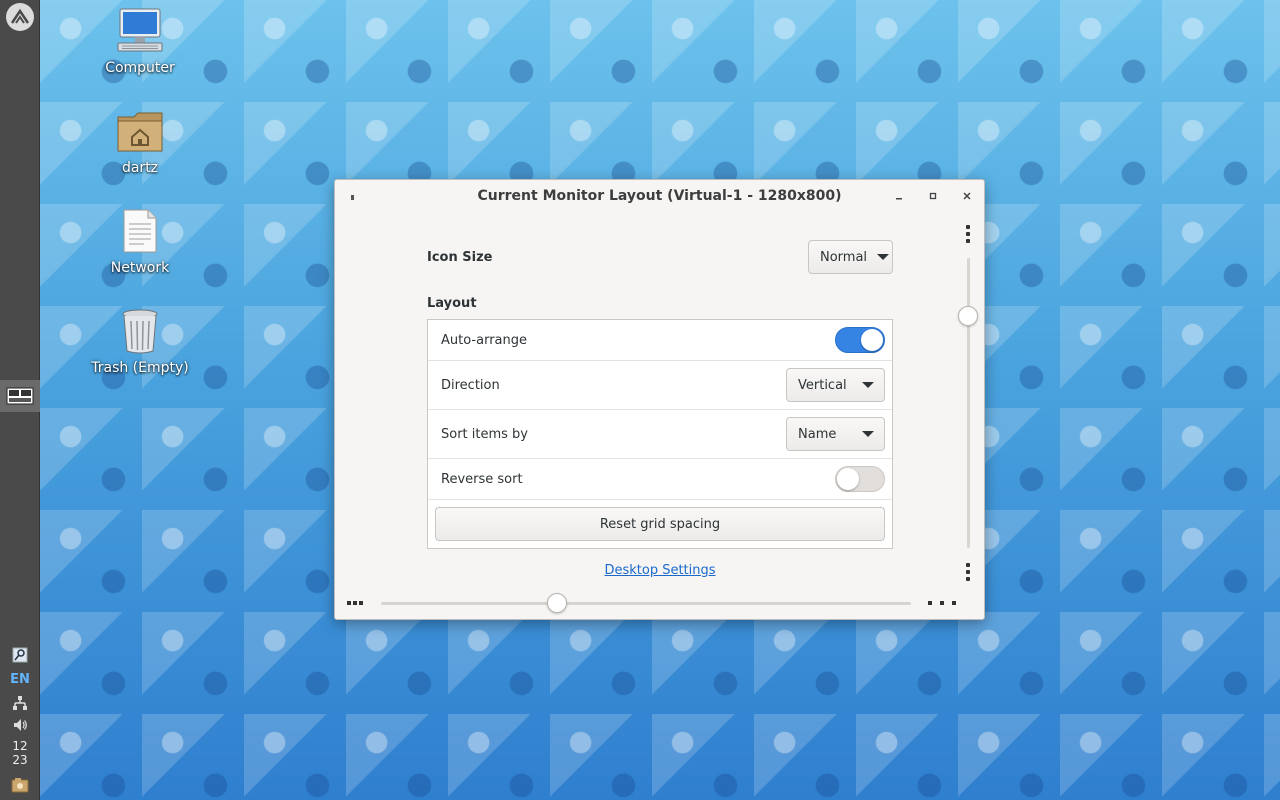  Describe the element at coordinates (20, 760) in the screenshot. I see `clock-minute: 23` at that location.